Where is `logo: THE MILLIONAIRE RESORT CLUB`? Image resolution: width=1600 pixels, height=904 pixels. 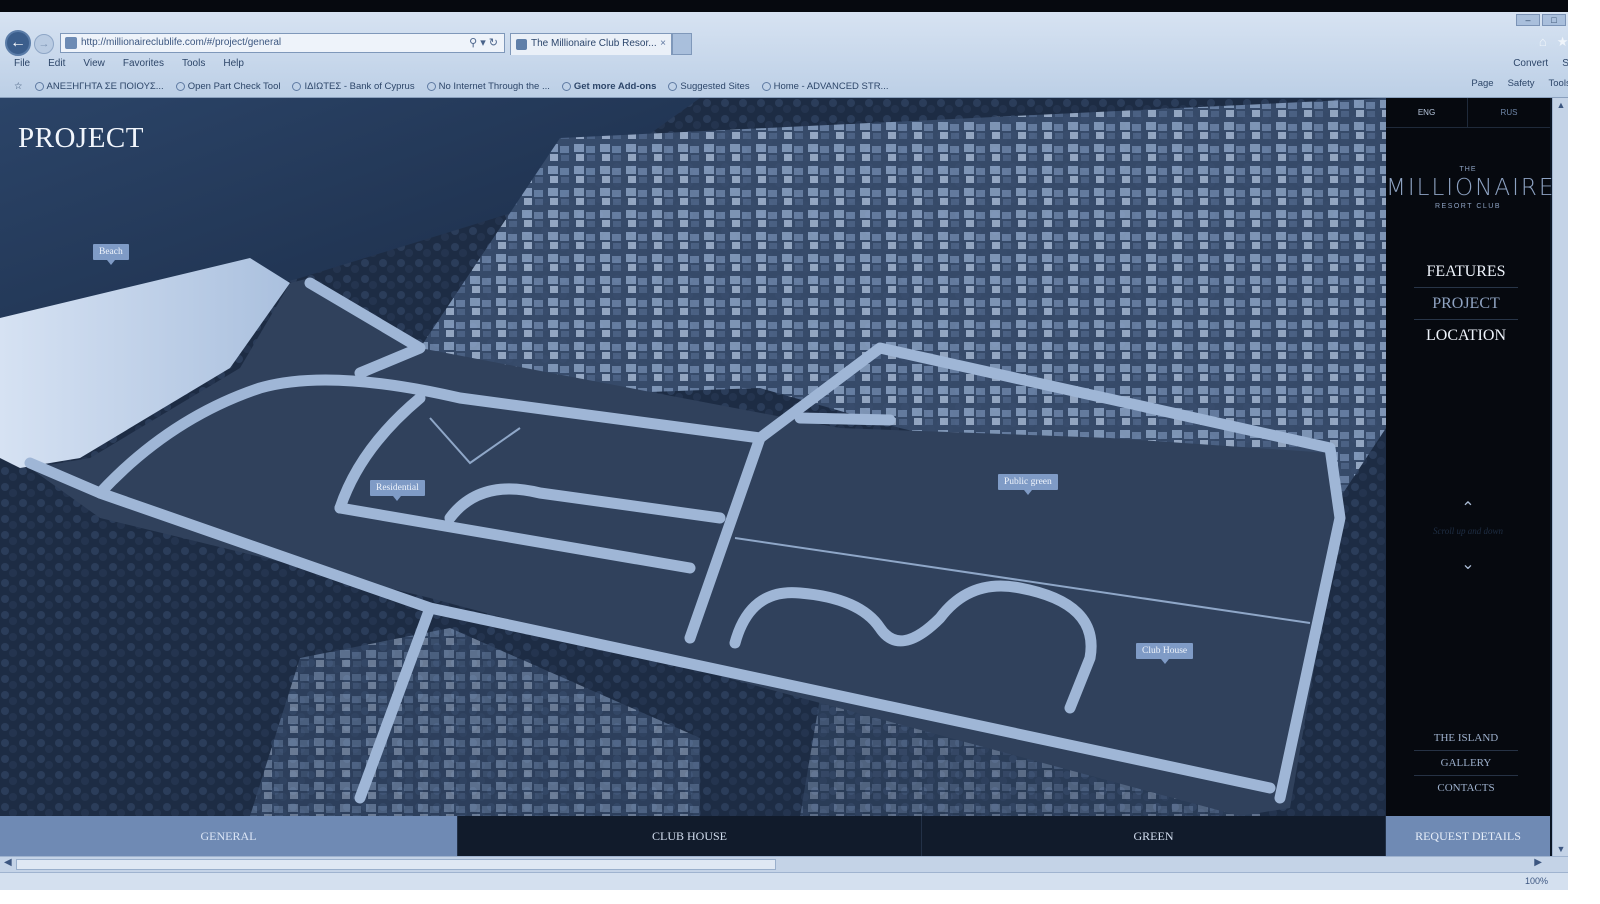 logo: THE MILLIONAIRE RESORT CLUB is located at coordinates (1469, 188).